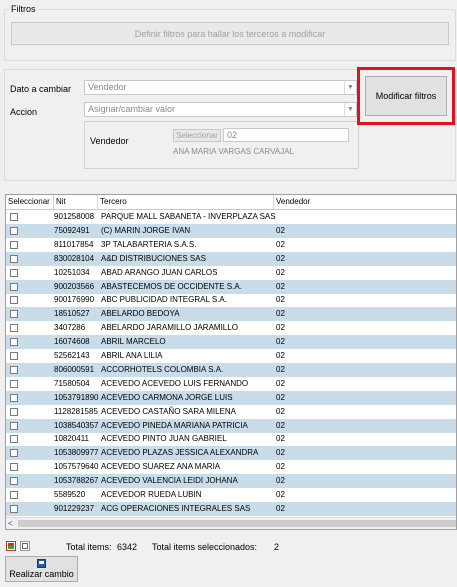  What do you see at coordinates (76, 481) in the screenshot?
I see `nit-cell: 1053788267` at bounding box center [76, 481].